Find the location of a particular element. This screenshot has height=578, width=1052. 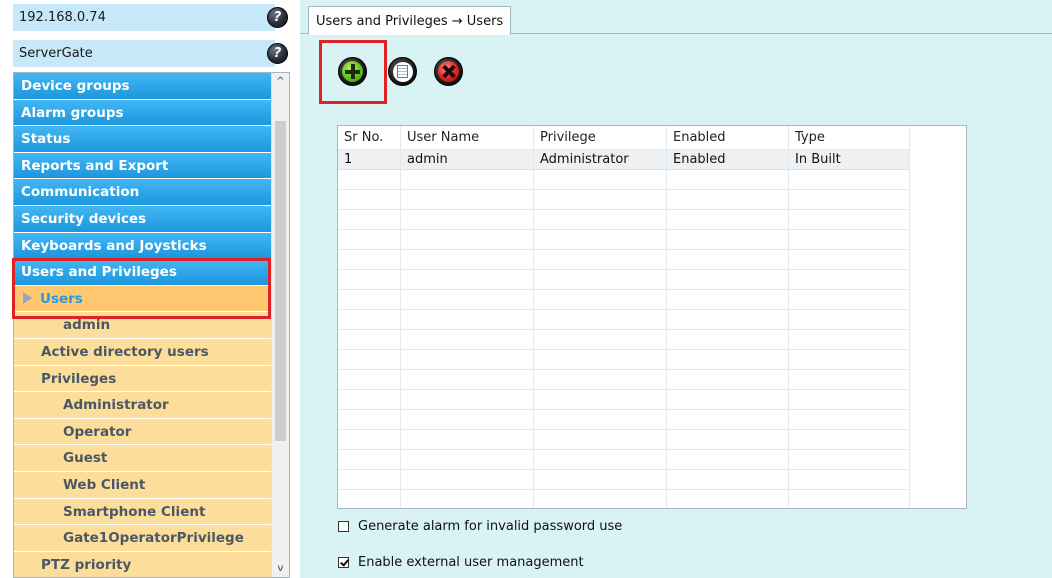

table-cell: In Built is located at coordinates (849, 160).